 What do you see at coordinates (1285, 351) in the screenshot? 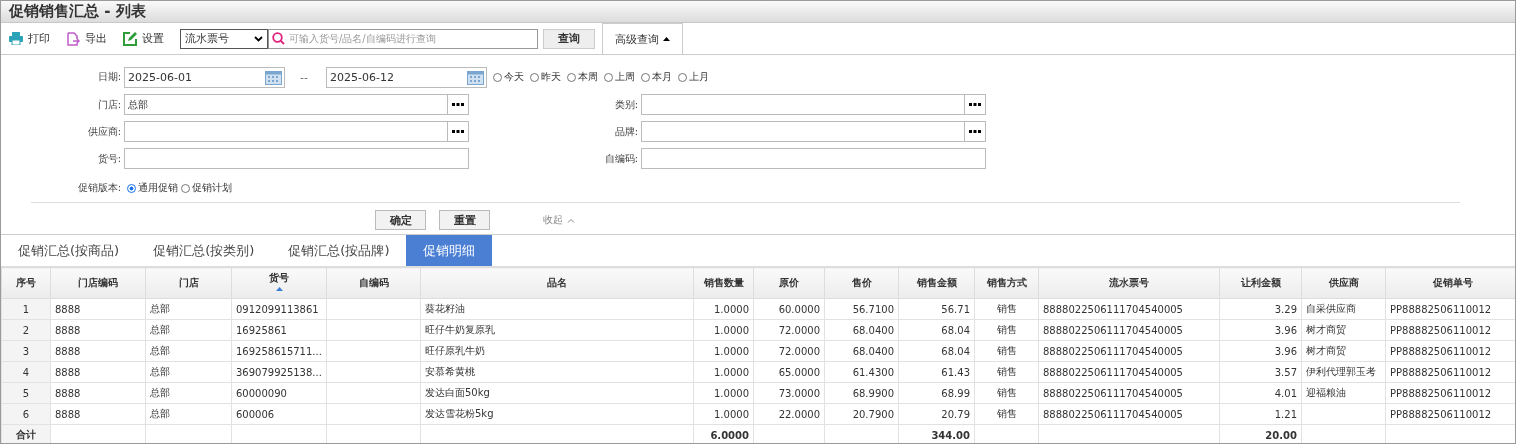
I see `table-cell: 3.96` at bounding box center [1285, 351].